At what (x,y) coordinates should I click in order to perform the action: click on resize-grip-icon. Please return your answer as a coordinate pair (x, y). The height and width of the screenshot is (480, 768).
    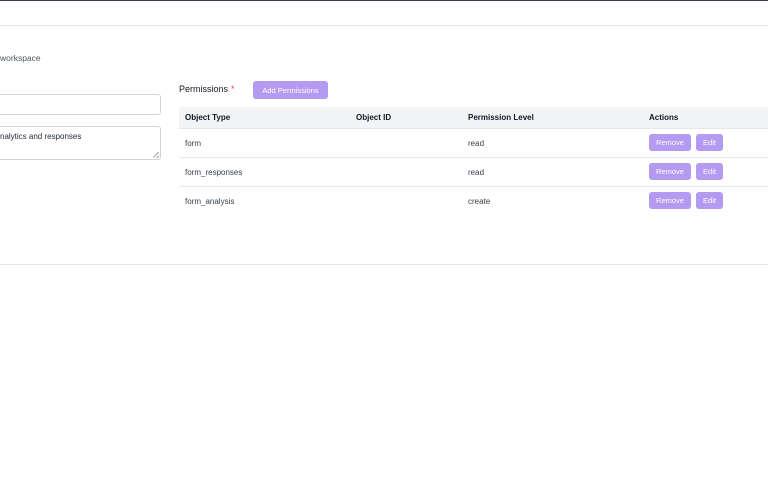
    Looking at the image, I should click on (156, 155).